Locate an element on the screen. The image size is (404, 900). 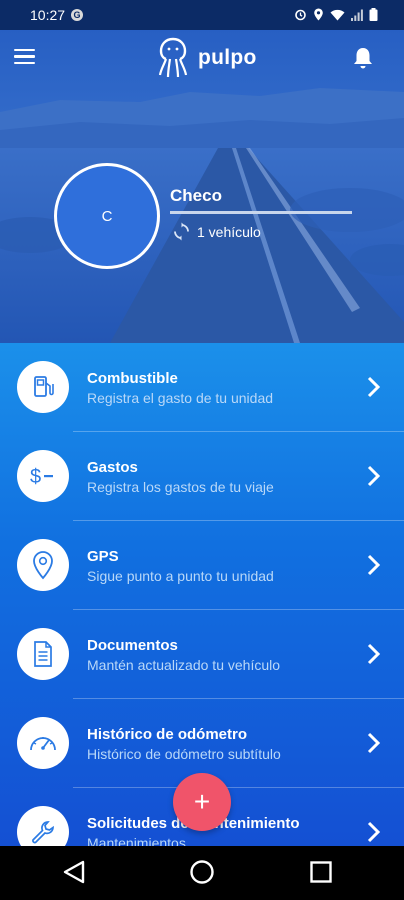
sync-icon is located at coordinates (181, 231).